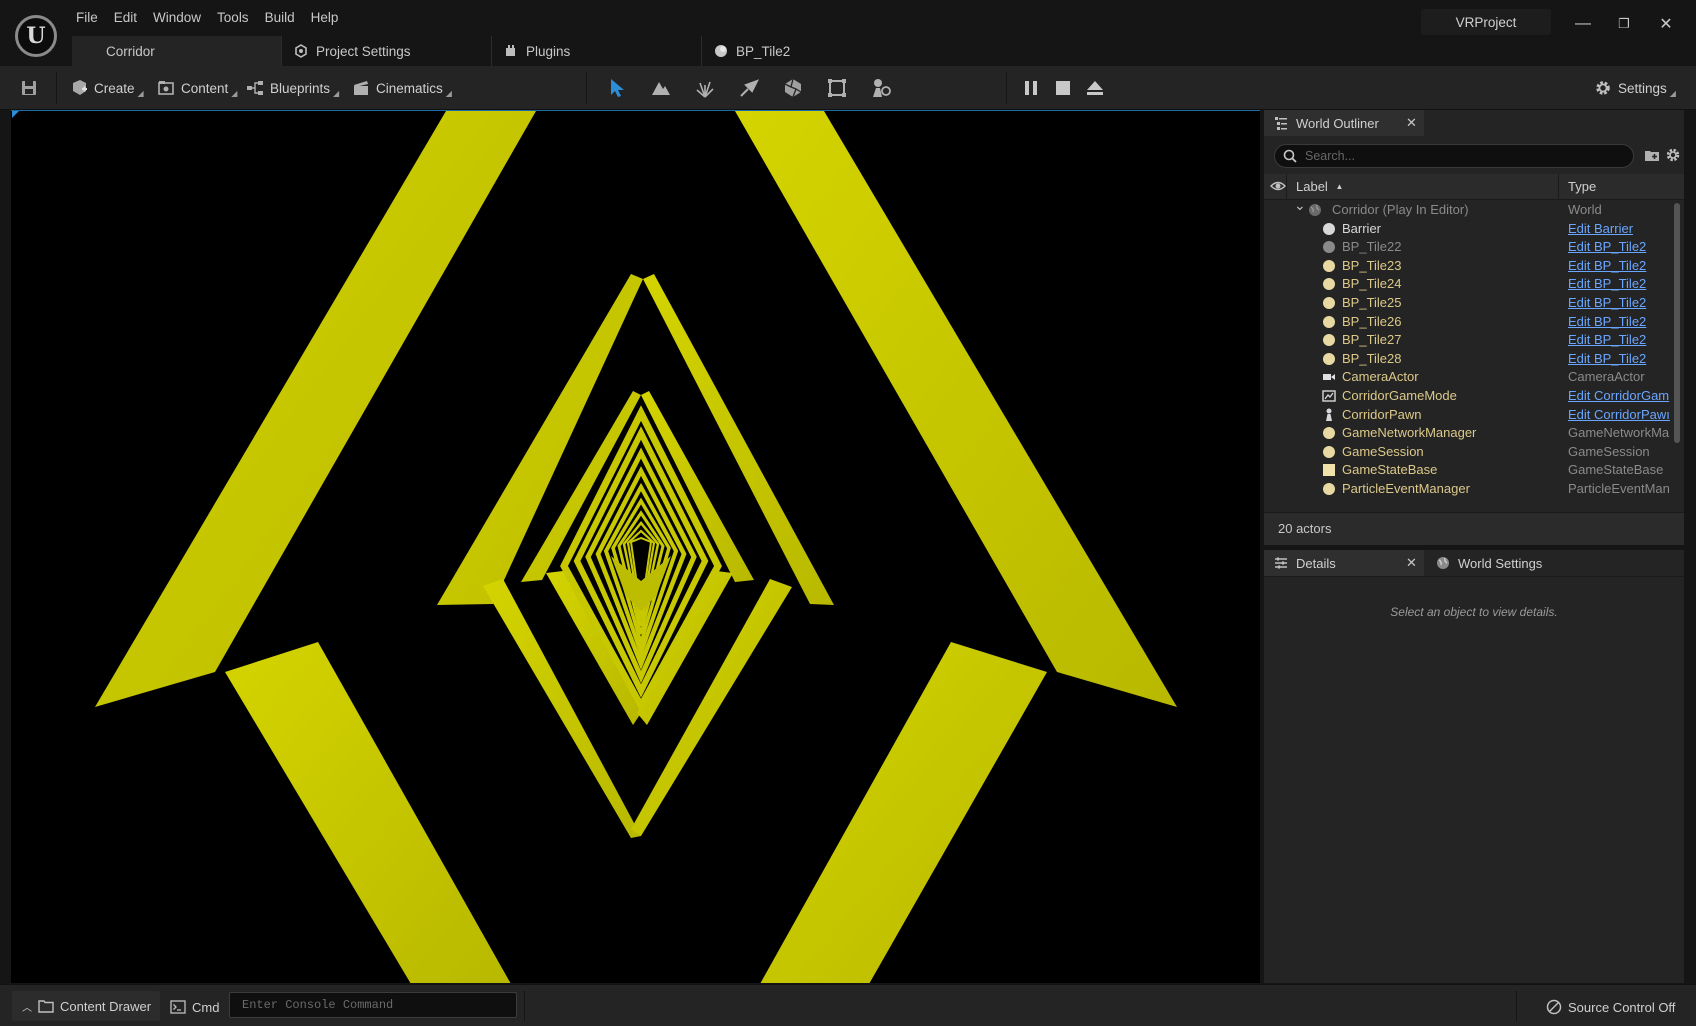  What do you see at coordinates (597, 51) in the screenshot?
I see `tab-plugins: Plugins` at bounding box center [597, 51].